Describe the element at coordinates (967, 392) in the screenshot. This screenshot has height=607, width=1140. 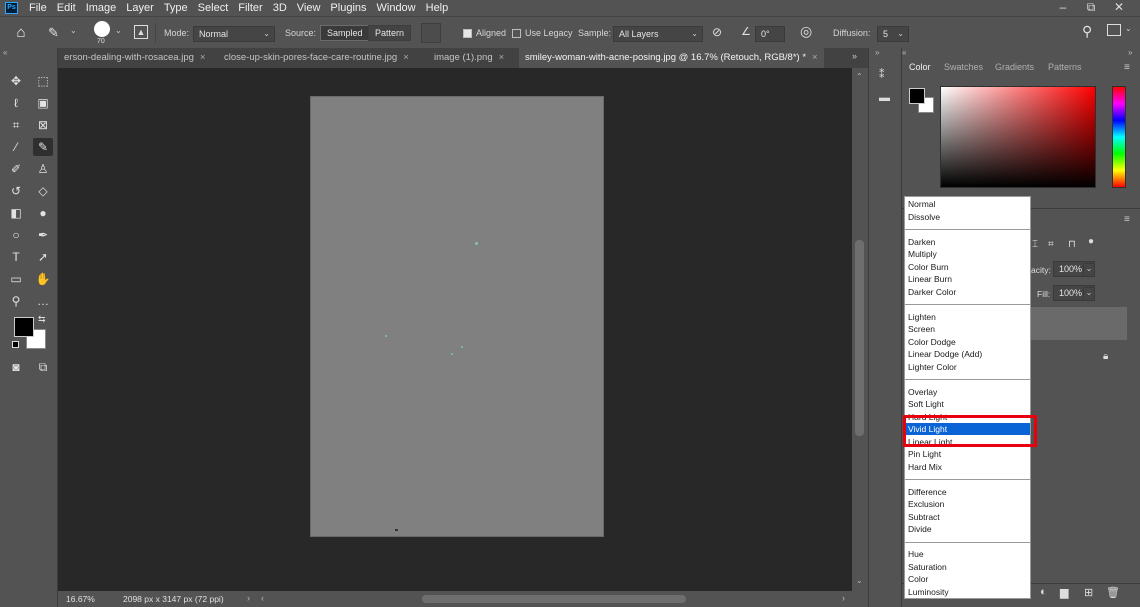
I see `blend-mode-overlay: Overlay` at that location.